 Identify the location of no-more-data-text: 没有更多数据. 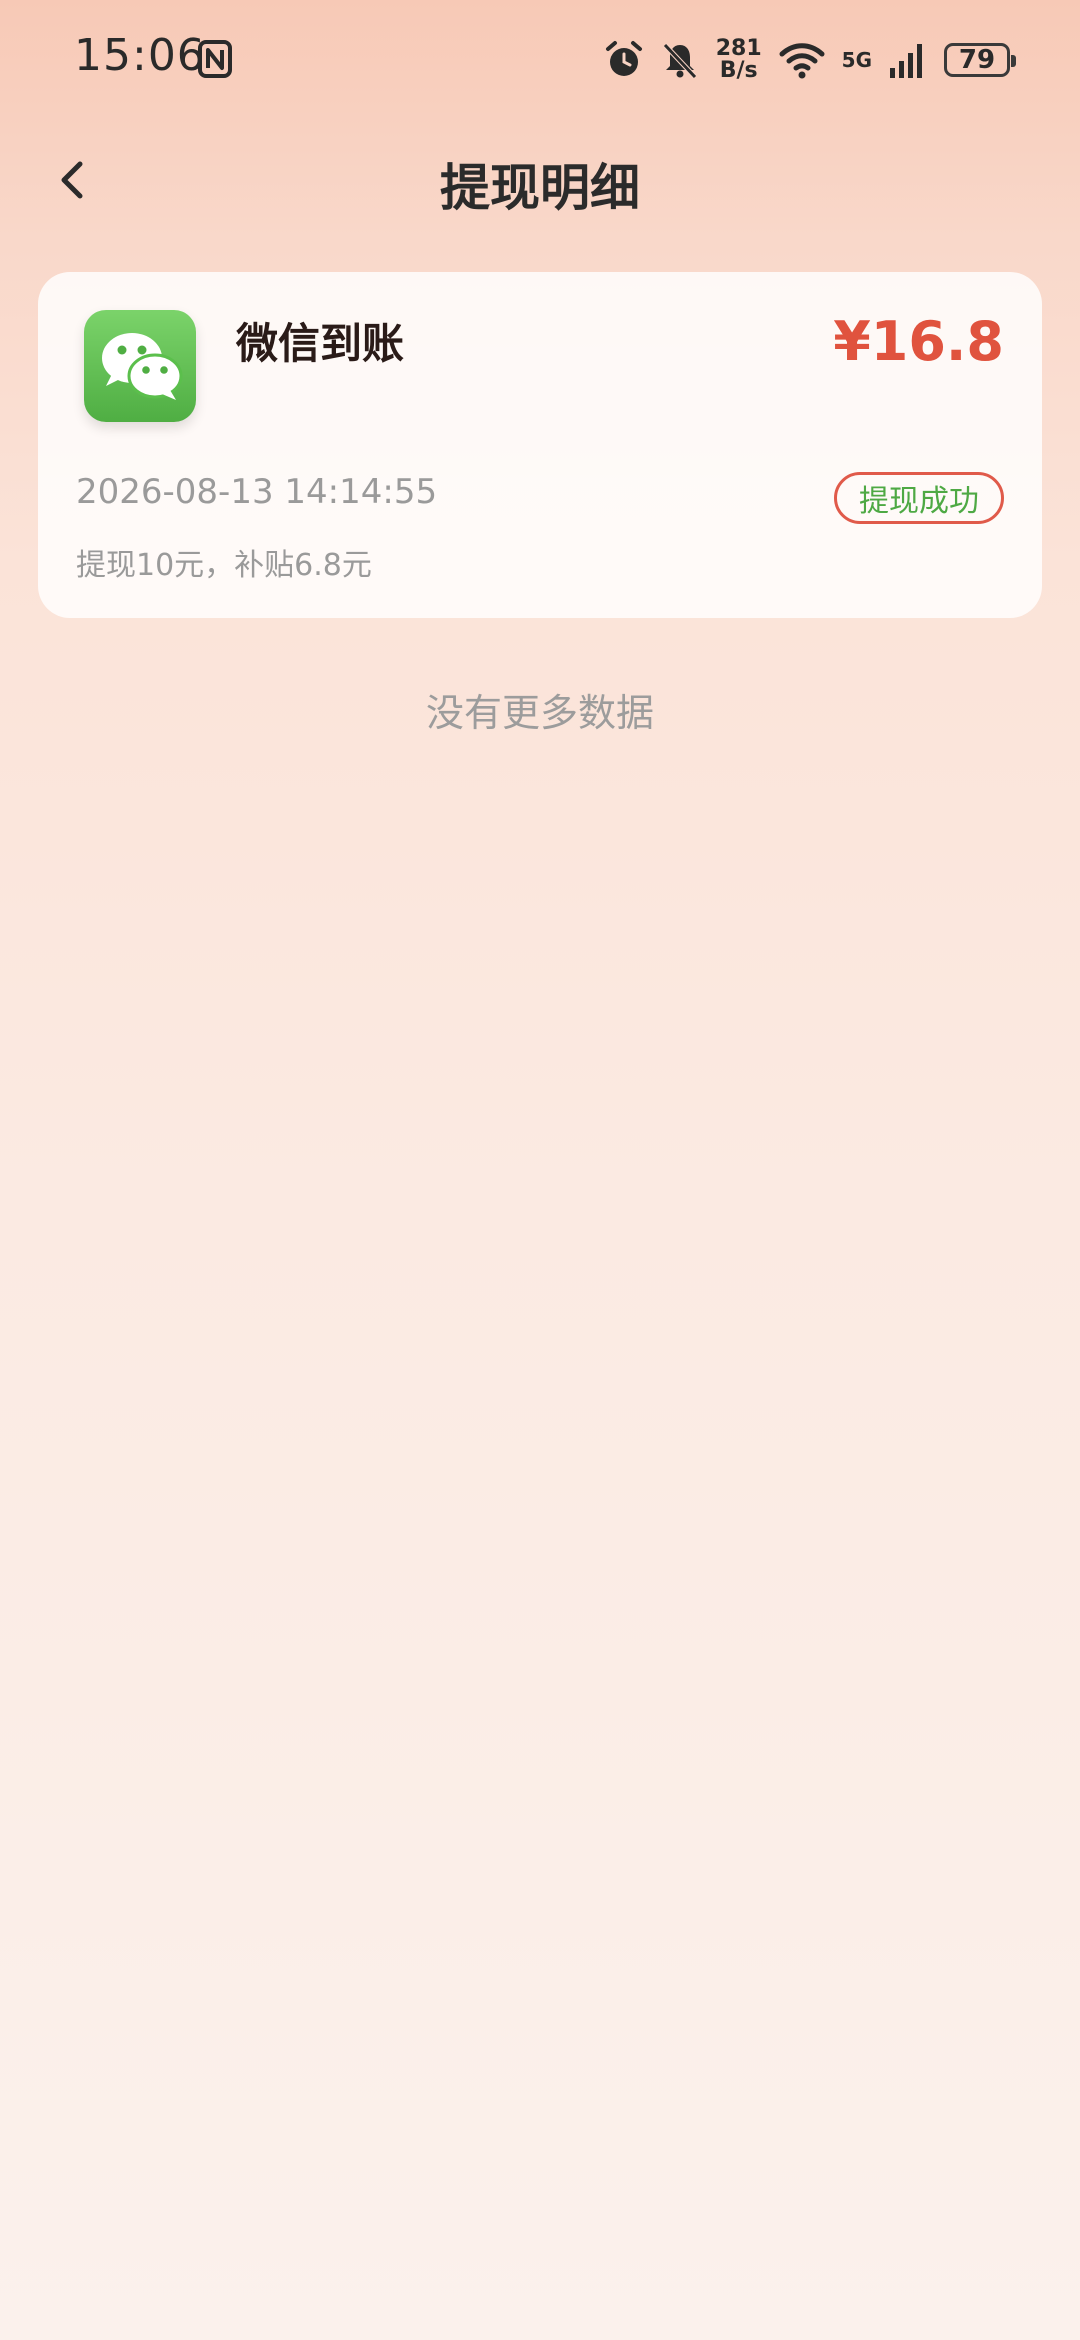
(539, 713).